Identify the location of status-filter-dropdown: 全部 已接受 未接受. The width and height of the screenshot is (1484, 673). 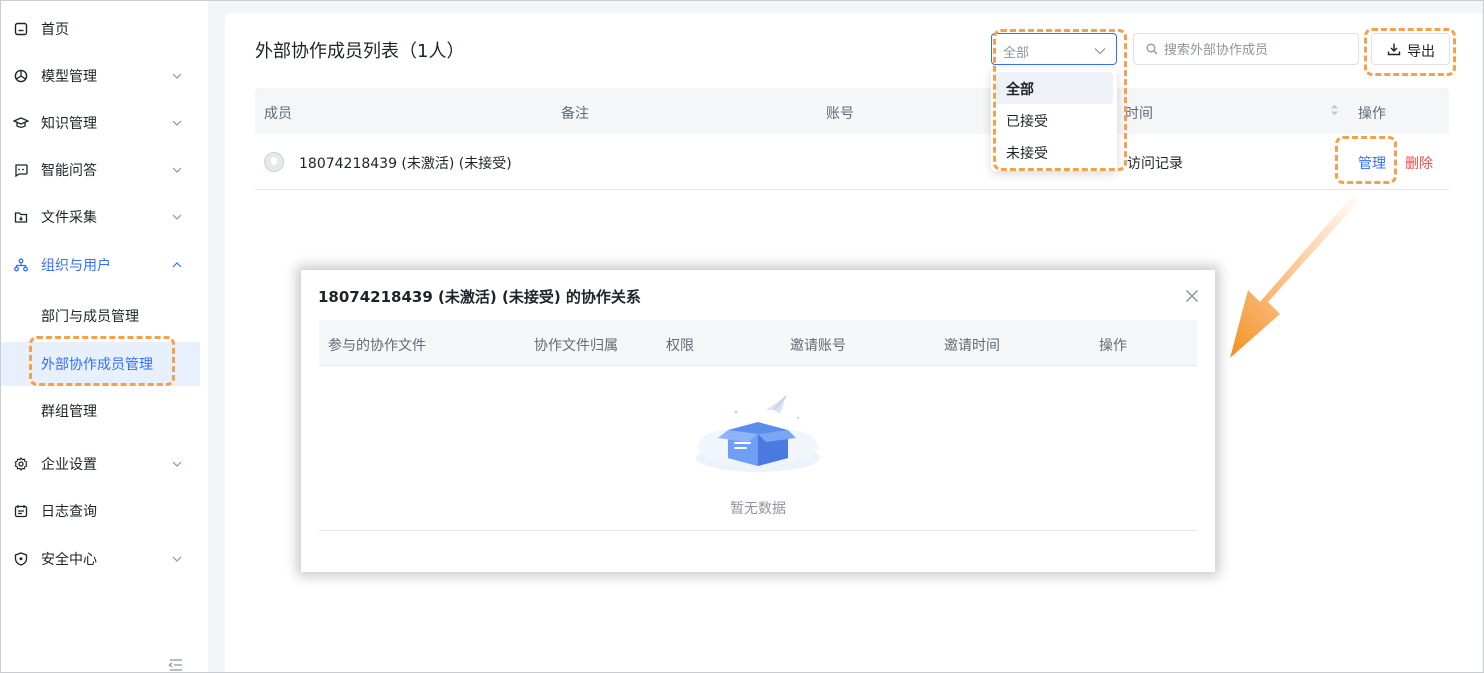
(1054, 119).